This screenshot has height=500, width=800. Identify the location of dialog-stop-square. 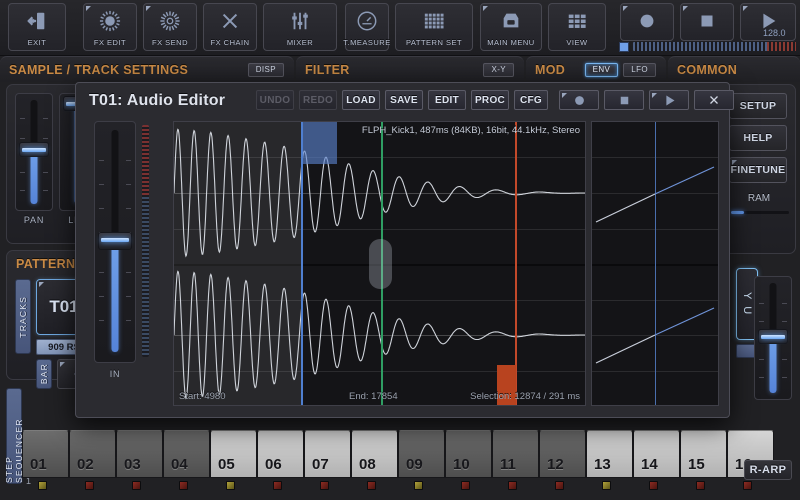
(624, 100).